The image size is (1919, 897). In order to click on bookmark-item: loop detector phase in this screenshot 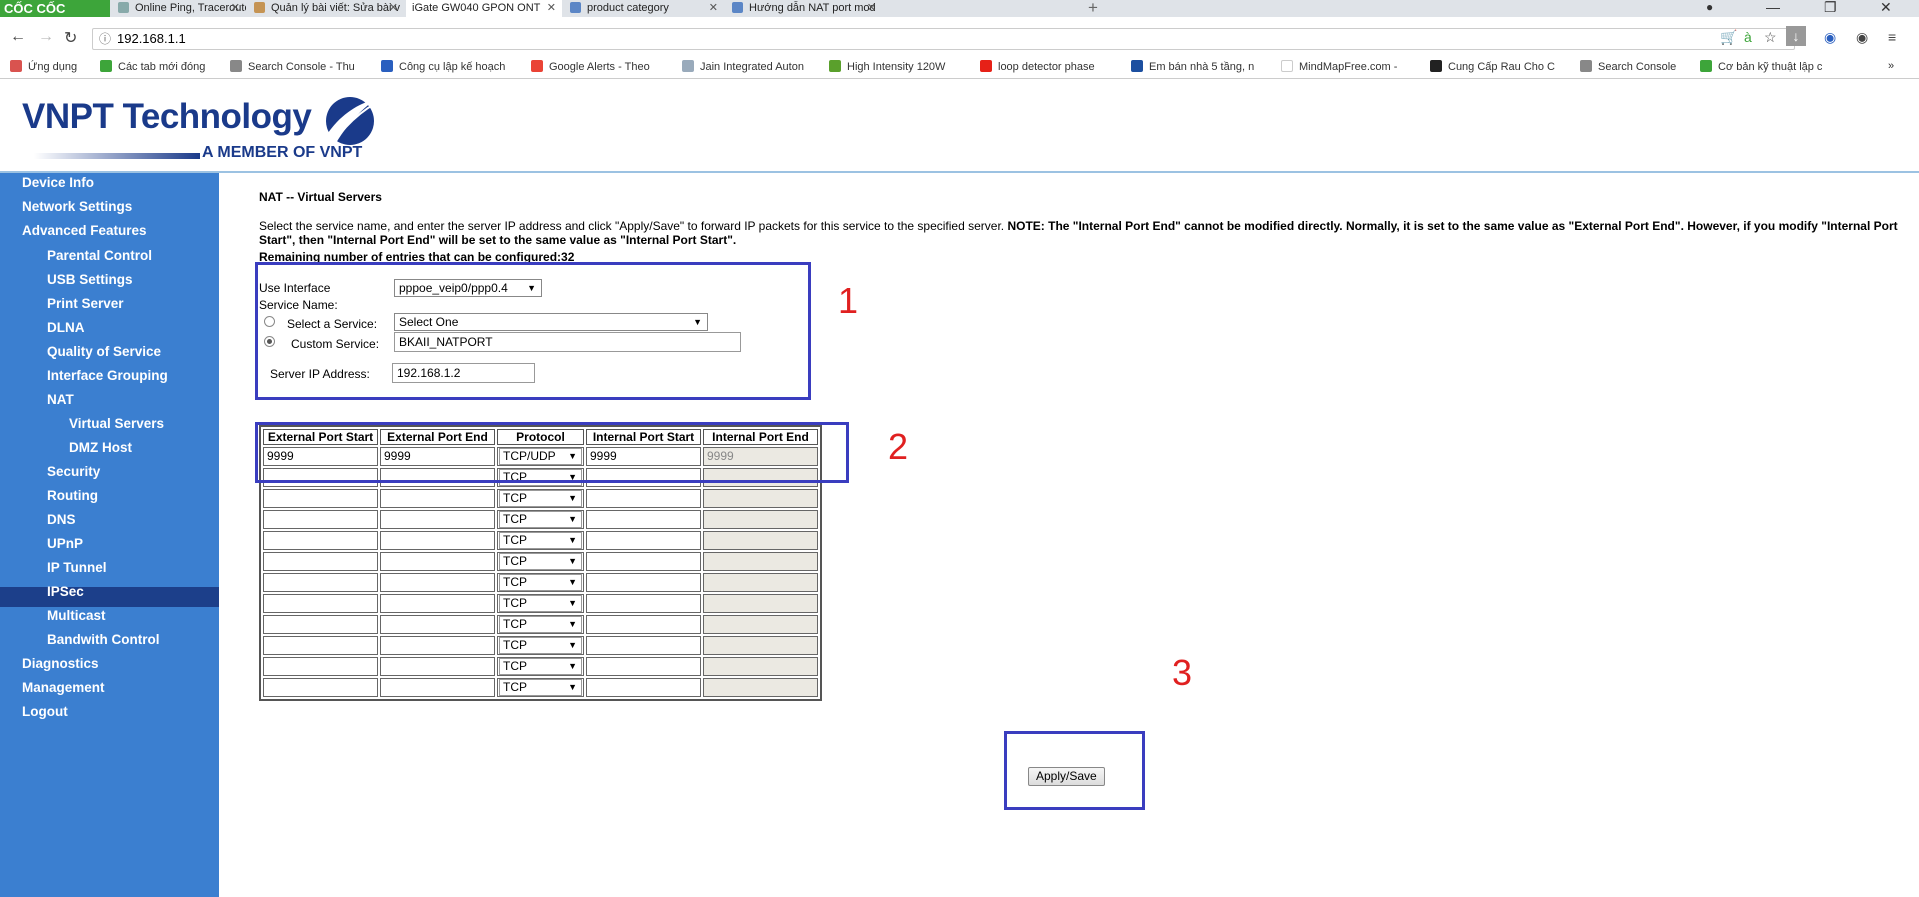, I will do `click(1037, 66)`.